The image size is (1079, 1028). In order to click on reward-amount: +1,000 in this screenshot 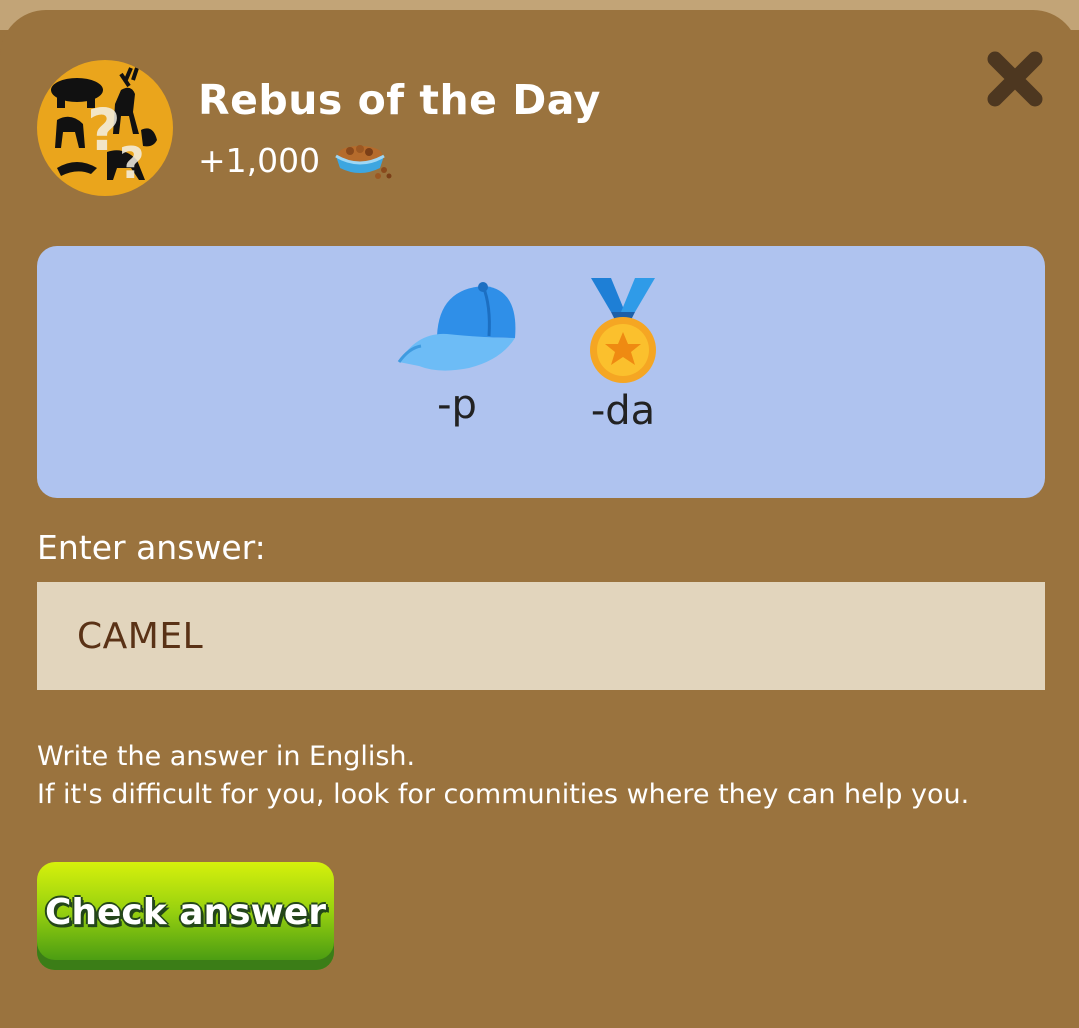, I will do `click(259, 160)`.